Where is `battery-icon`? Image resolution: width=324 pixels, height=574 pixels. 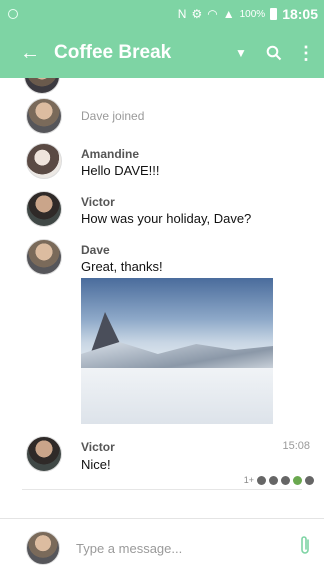
battery-icon is located at coordinates (274, 14).